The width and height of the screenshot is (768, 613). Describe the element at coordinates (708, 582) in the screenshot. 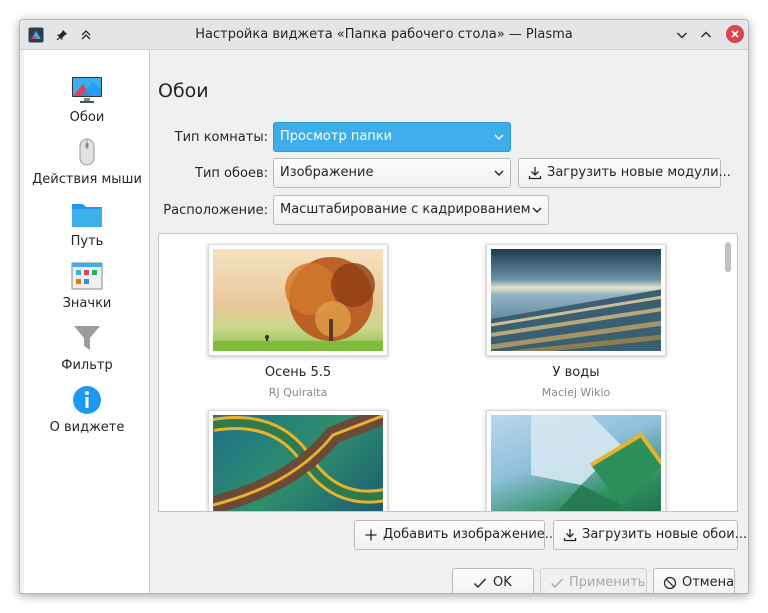

I see `cancel-label: Отмена` at that location.